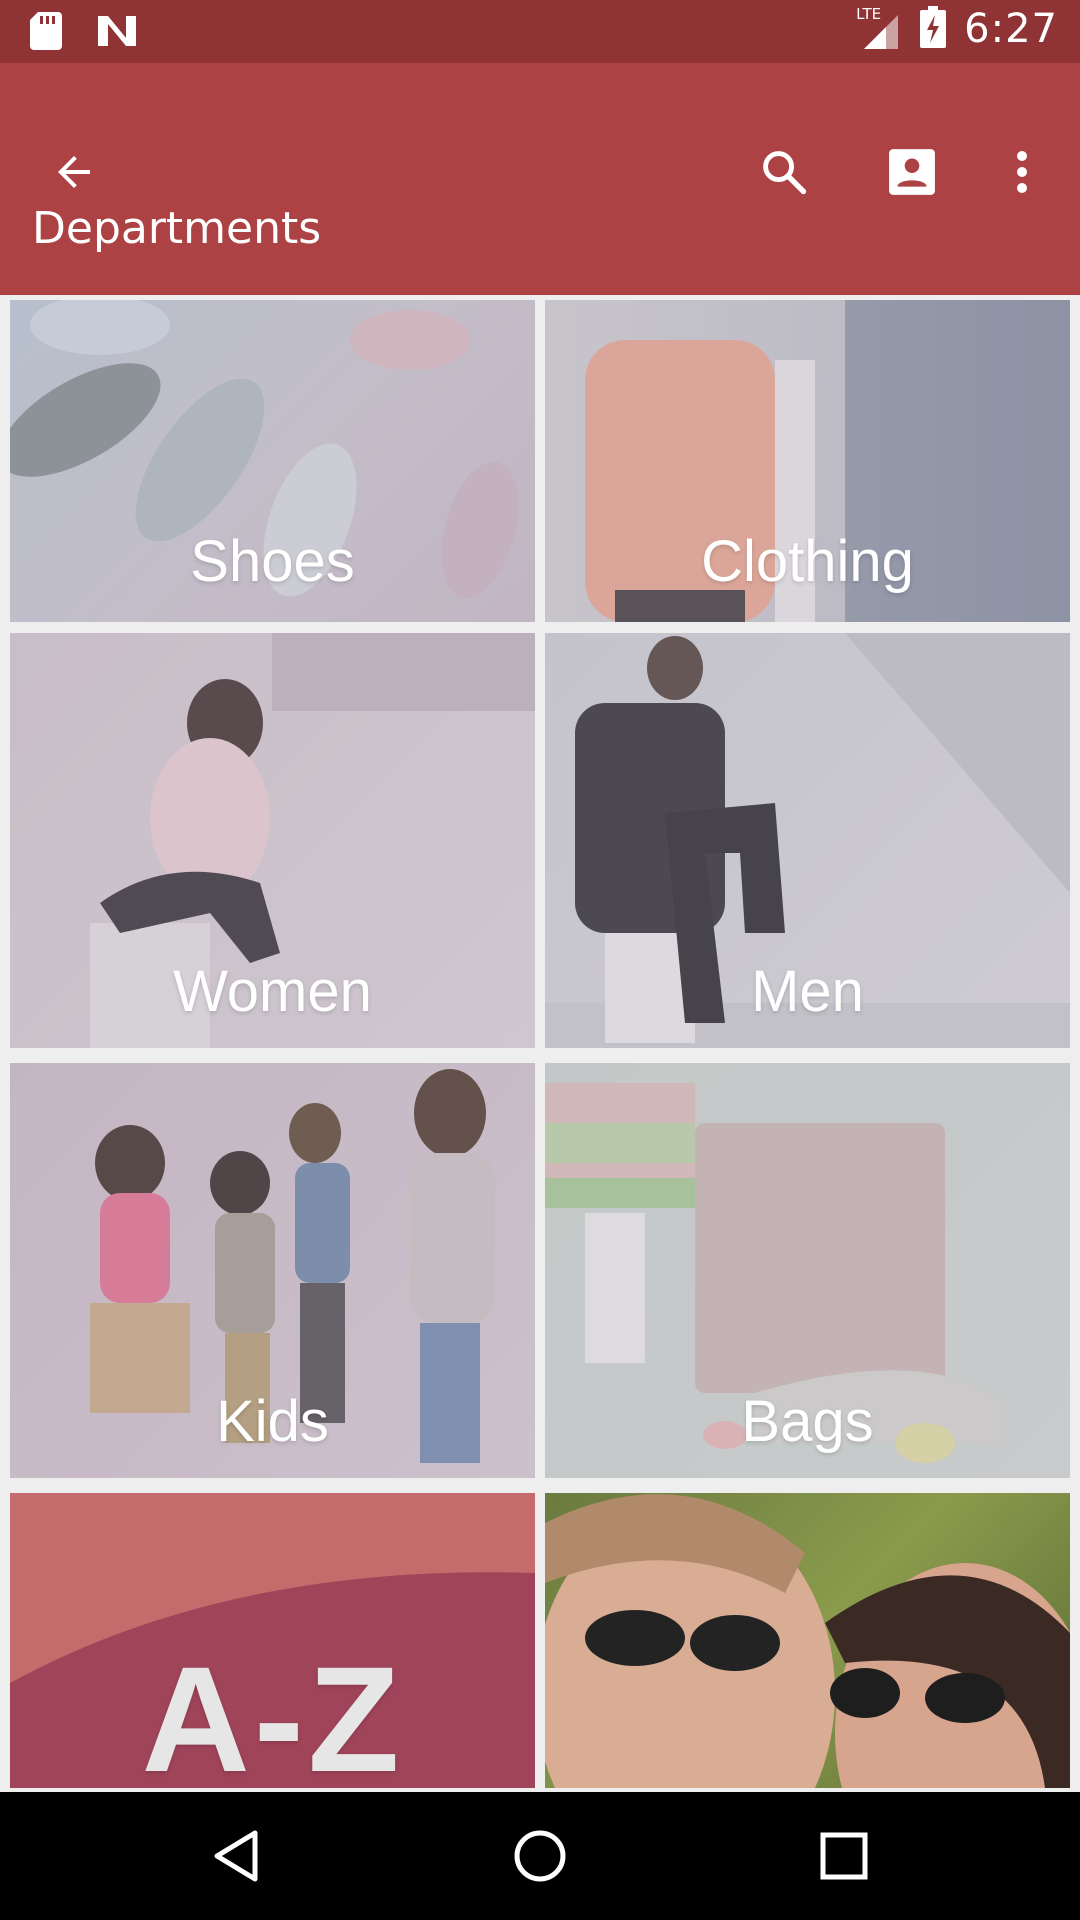 The image size is (1080, 1920). What do you see at coordinates (540, 179) in the screenshot?
I see `app-bar: Departments` at bounding box center [540, 179].